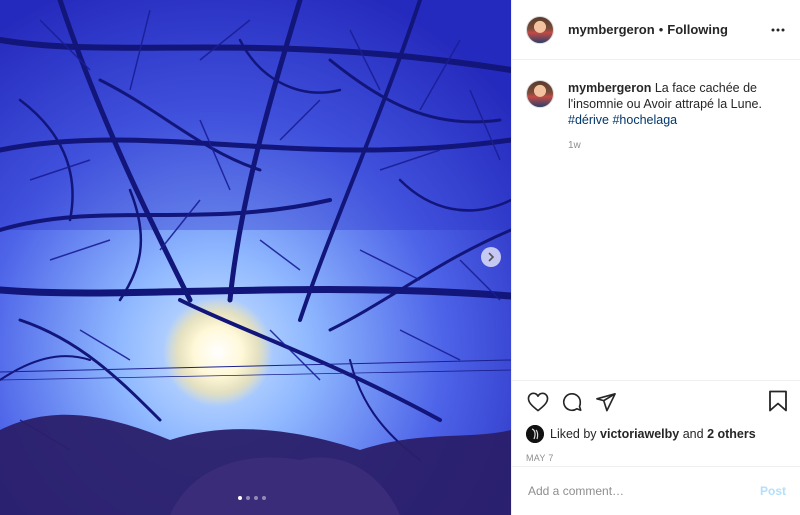 The height and width of the screenshot is (515, 800). What do you see at coordinates (643, 491) in the screenshot?
I see `comment-input` at bounding box center [643, 491].